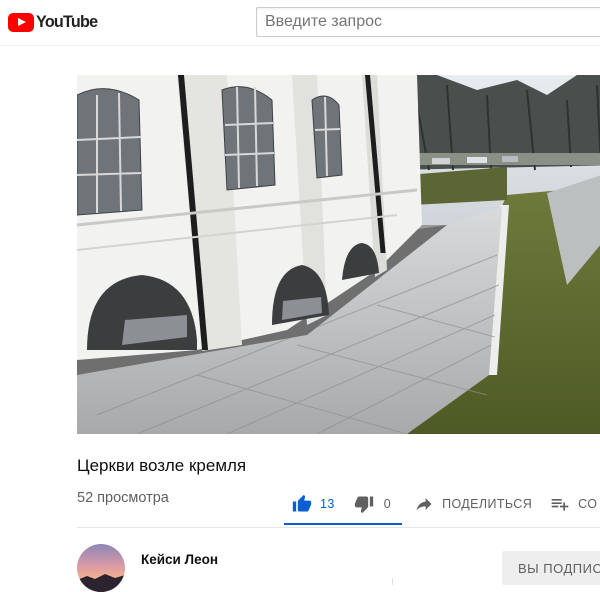  Describe the element at coordinates (363, 505) in the screenshot. I see `dislike-icon` at that location.